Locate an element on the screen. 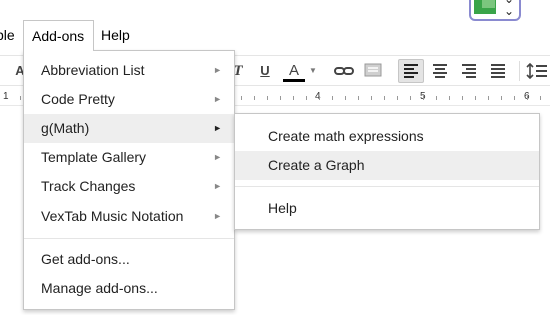  menu-item-label: g(Math) is located at coordinates (65, 128).